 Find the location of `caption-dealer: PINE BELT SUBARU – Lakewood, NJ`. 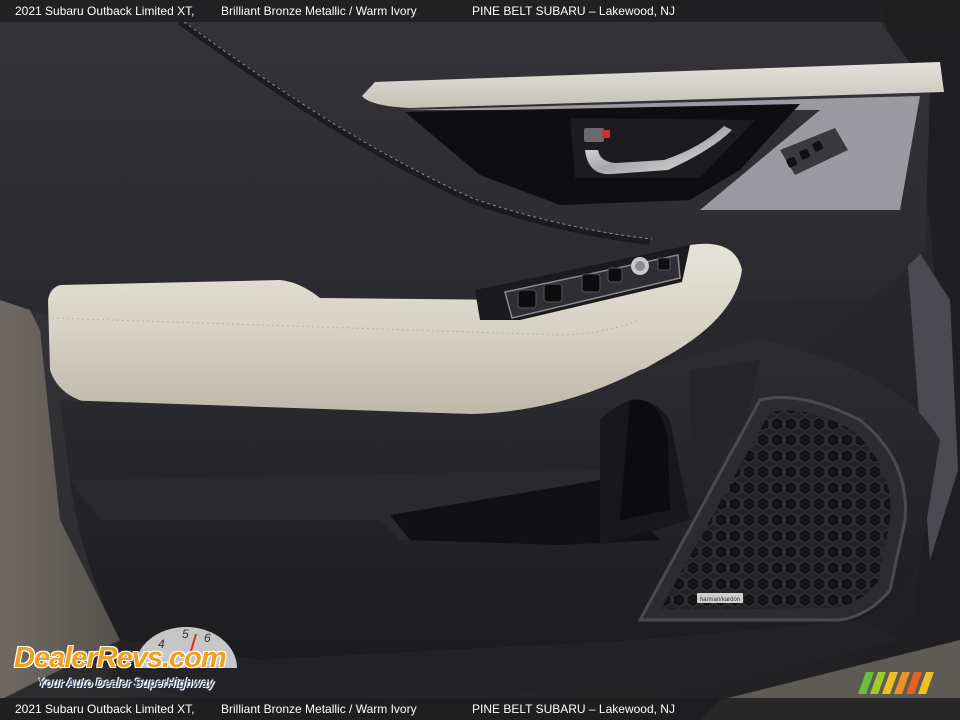

caption-dealer: PINE BELT SUBARU – Lakewood, NJ is located at coordinates (573, 11).